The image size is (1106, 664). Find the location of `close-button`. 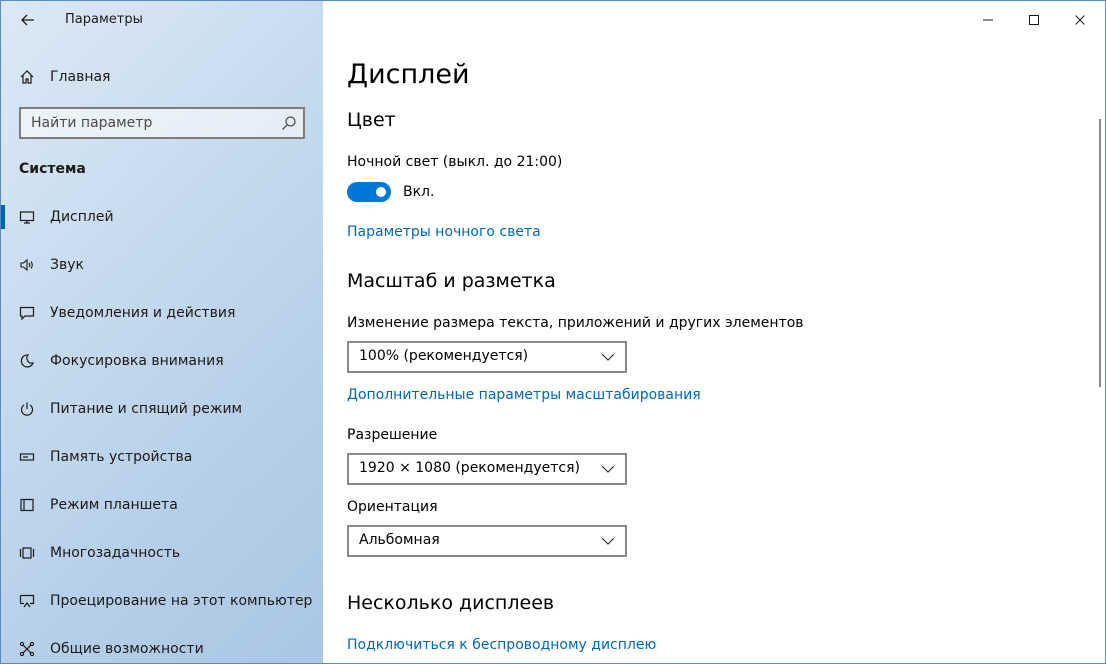

close-button is located at coordinates (1080, 20).